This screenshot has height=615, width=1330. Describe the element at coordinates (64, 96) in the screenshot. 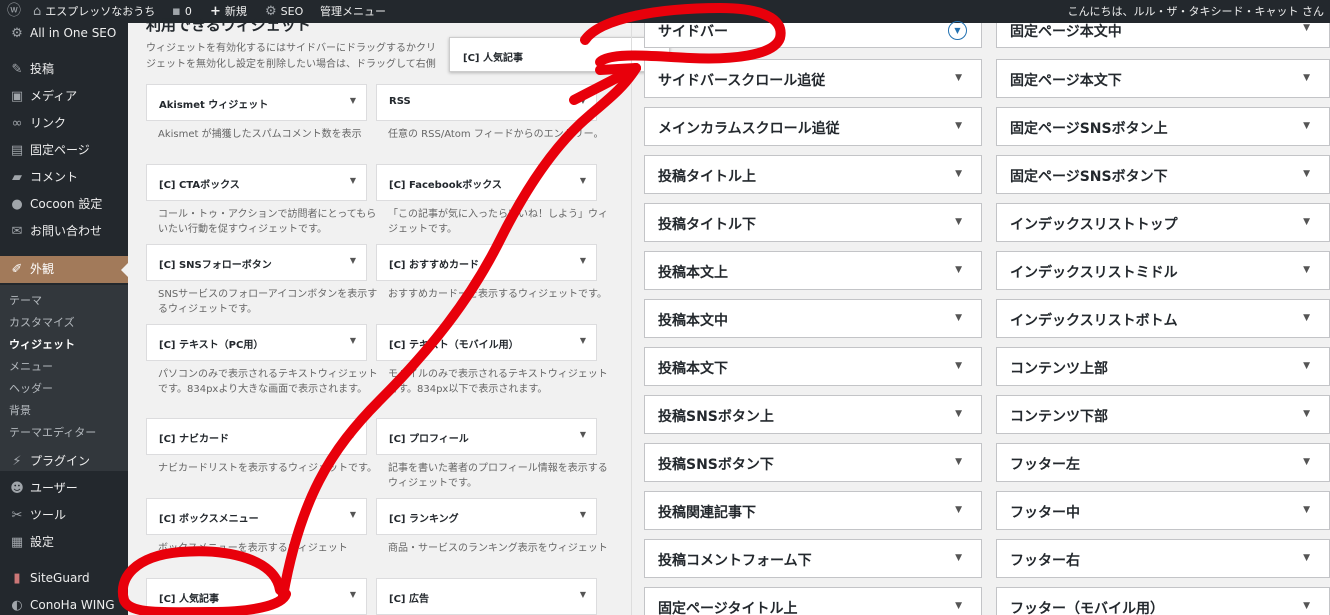

I see `menu-media: ▣ メディア` at that location.